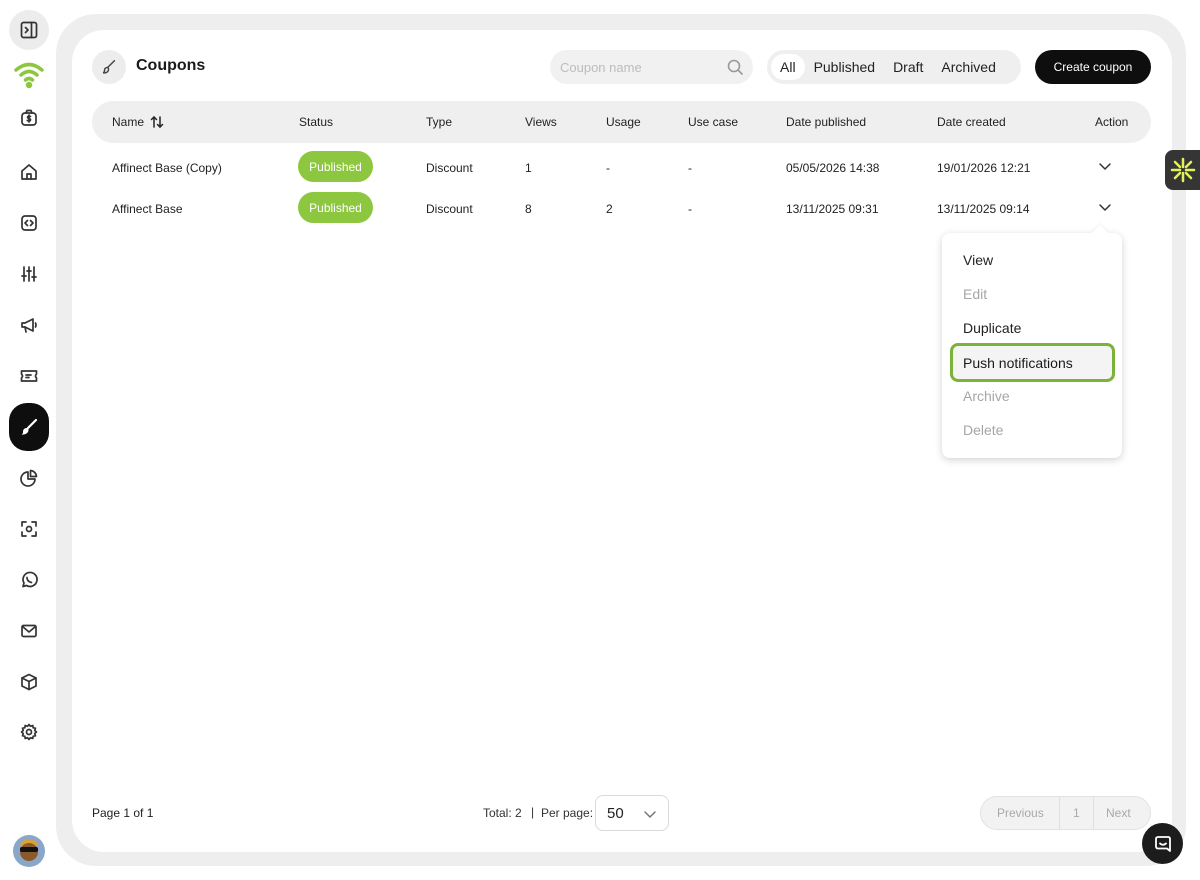 This screenshot has width=1200, height=880. What do you see at coordinates (992, 328) in the screenshot?
I see `menu-item-duplicate: Duplicate` at bounding box center [992, 328].